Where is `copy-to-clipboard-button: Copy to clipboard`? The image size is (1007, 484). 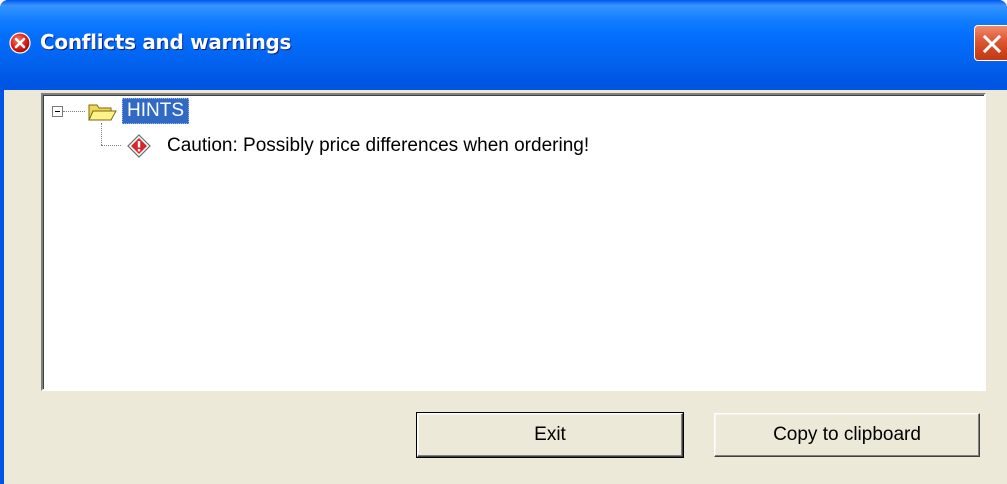 copy-to-clipboard-button: Copy to clipboard is located at coordinates (847, 435).